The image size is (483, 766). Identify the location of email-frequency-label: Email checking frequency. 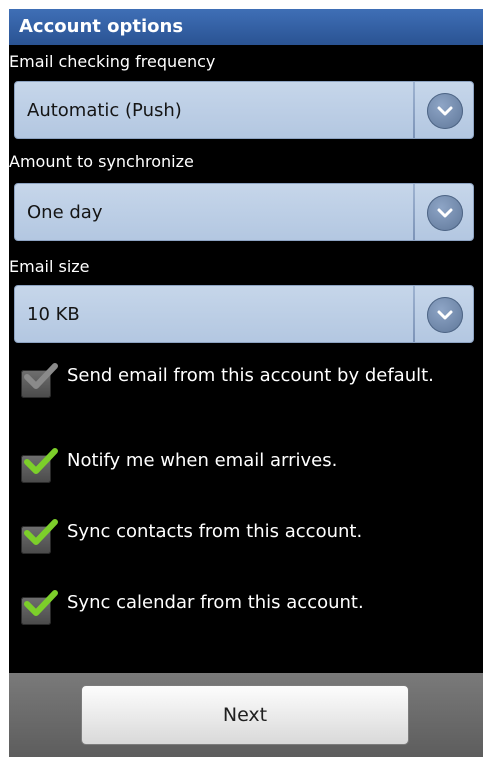
(112, 61).